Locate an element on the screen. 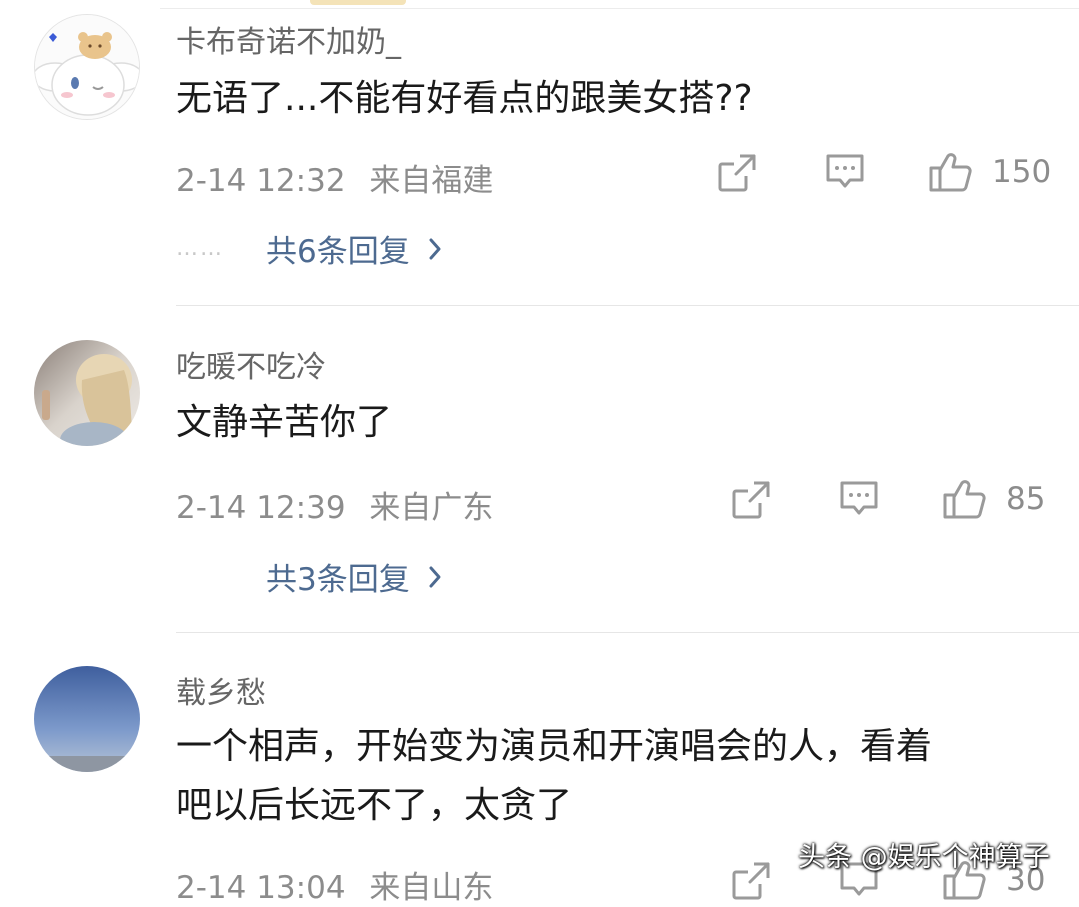 The height and width of the screenshot is (907, 1079). timestamp: 2-14 13:04 is located at coordinates (261, 888).